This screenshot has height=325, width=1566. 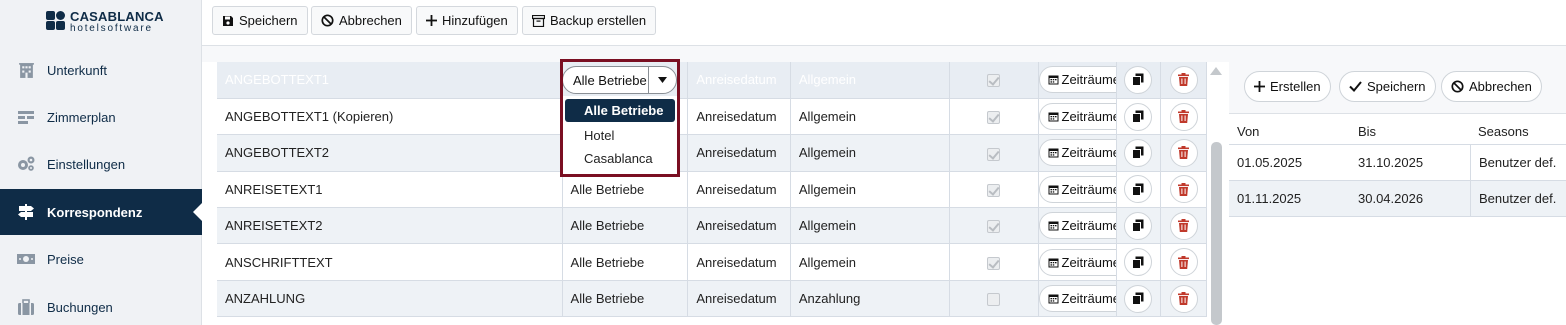 What do you see at coordinates (598, 20) in the screenshot?
I see `backup-button-label: Backup erstellen` at bounding box center [598, 20].